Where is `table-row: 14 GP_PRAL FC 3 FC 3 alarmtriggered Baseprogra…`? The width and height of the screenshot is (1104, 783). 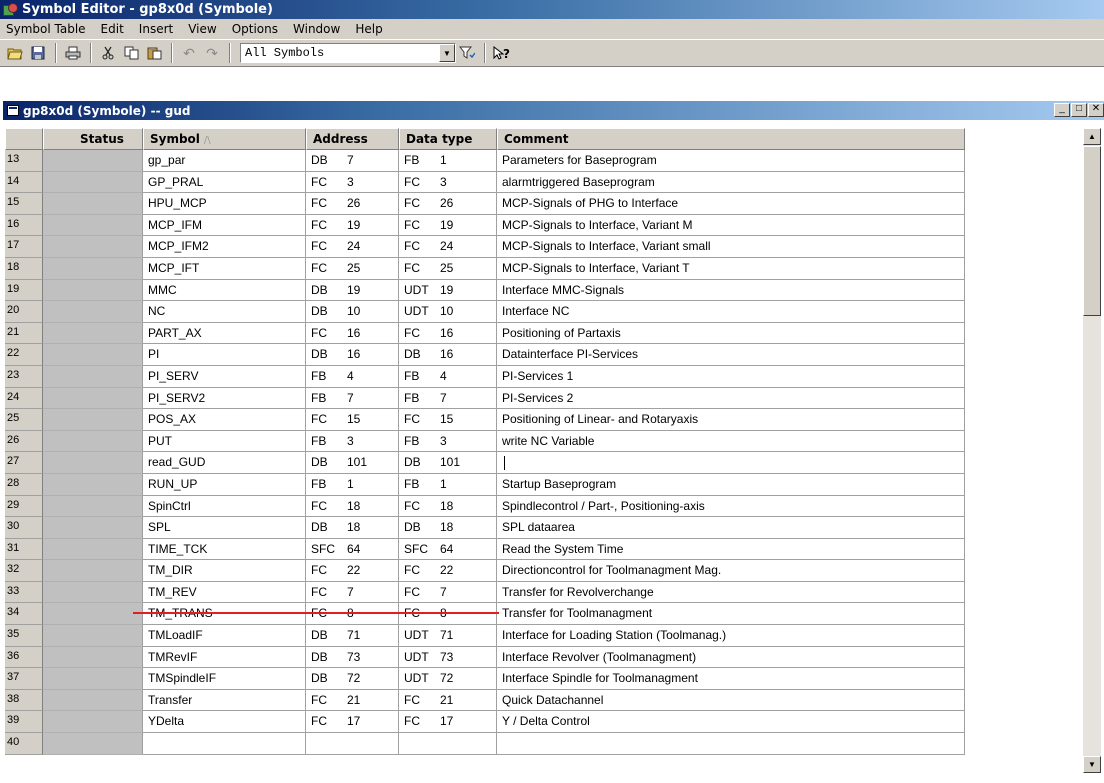 table-row: 14 GP_PRAL FC 3 FC 3 alarmtriggered Baseprogra… is located at coordinates (485, 182).